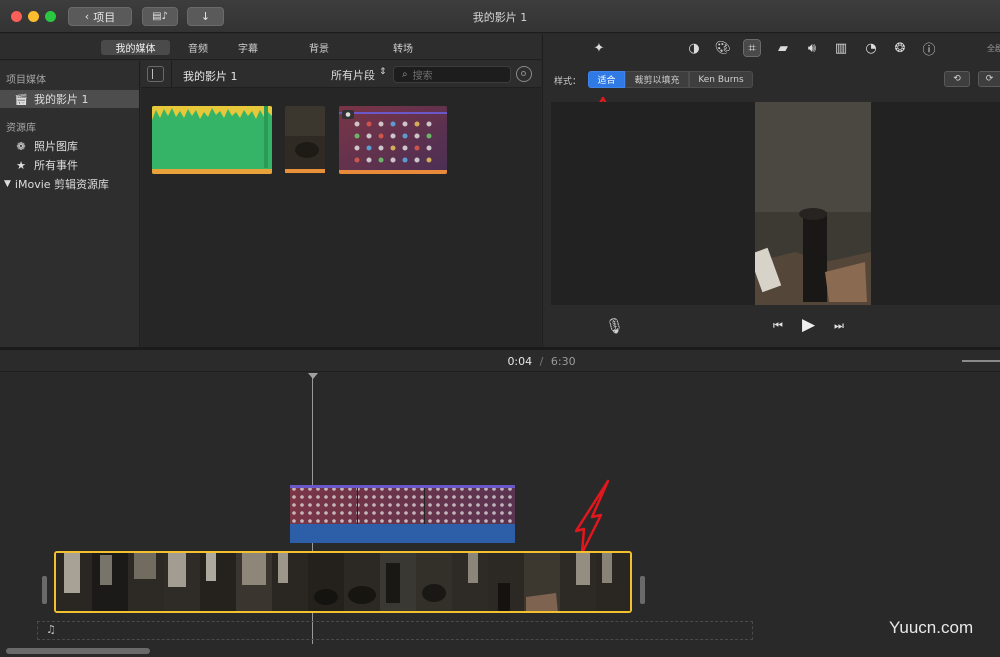 The width and height of the screenshot is (1000, 657). What do you see at coordinates (929, 49) in the screenshot?
I see `info-icon: ⓘ` at bounding box center [929, 49].